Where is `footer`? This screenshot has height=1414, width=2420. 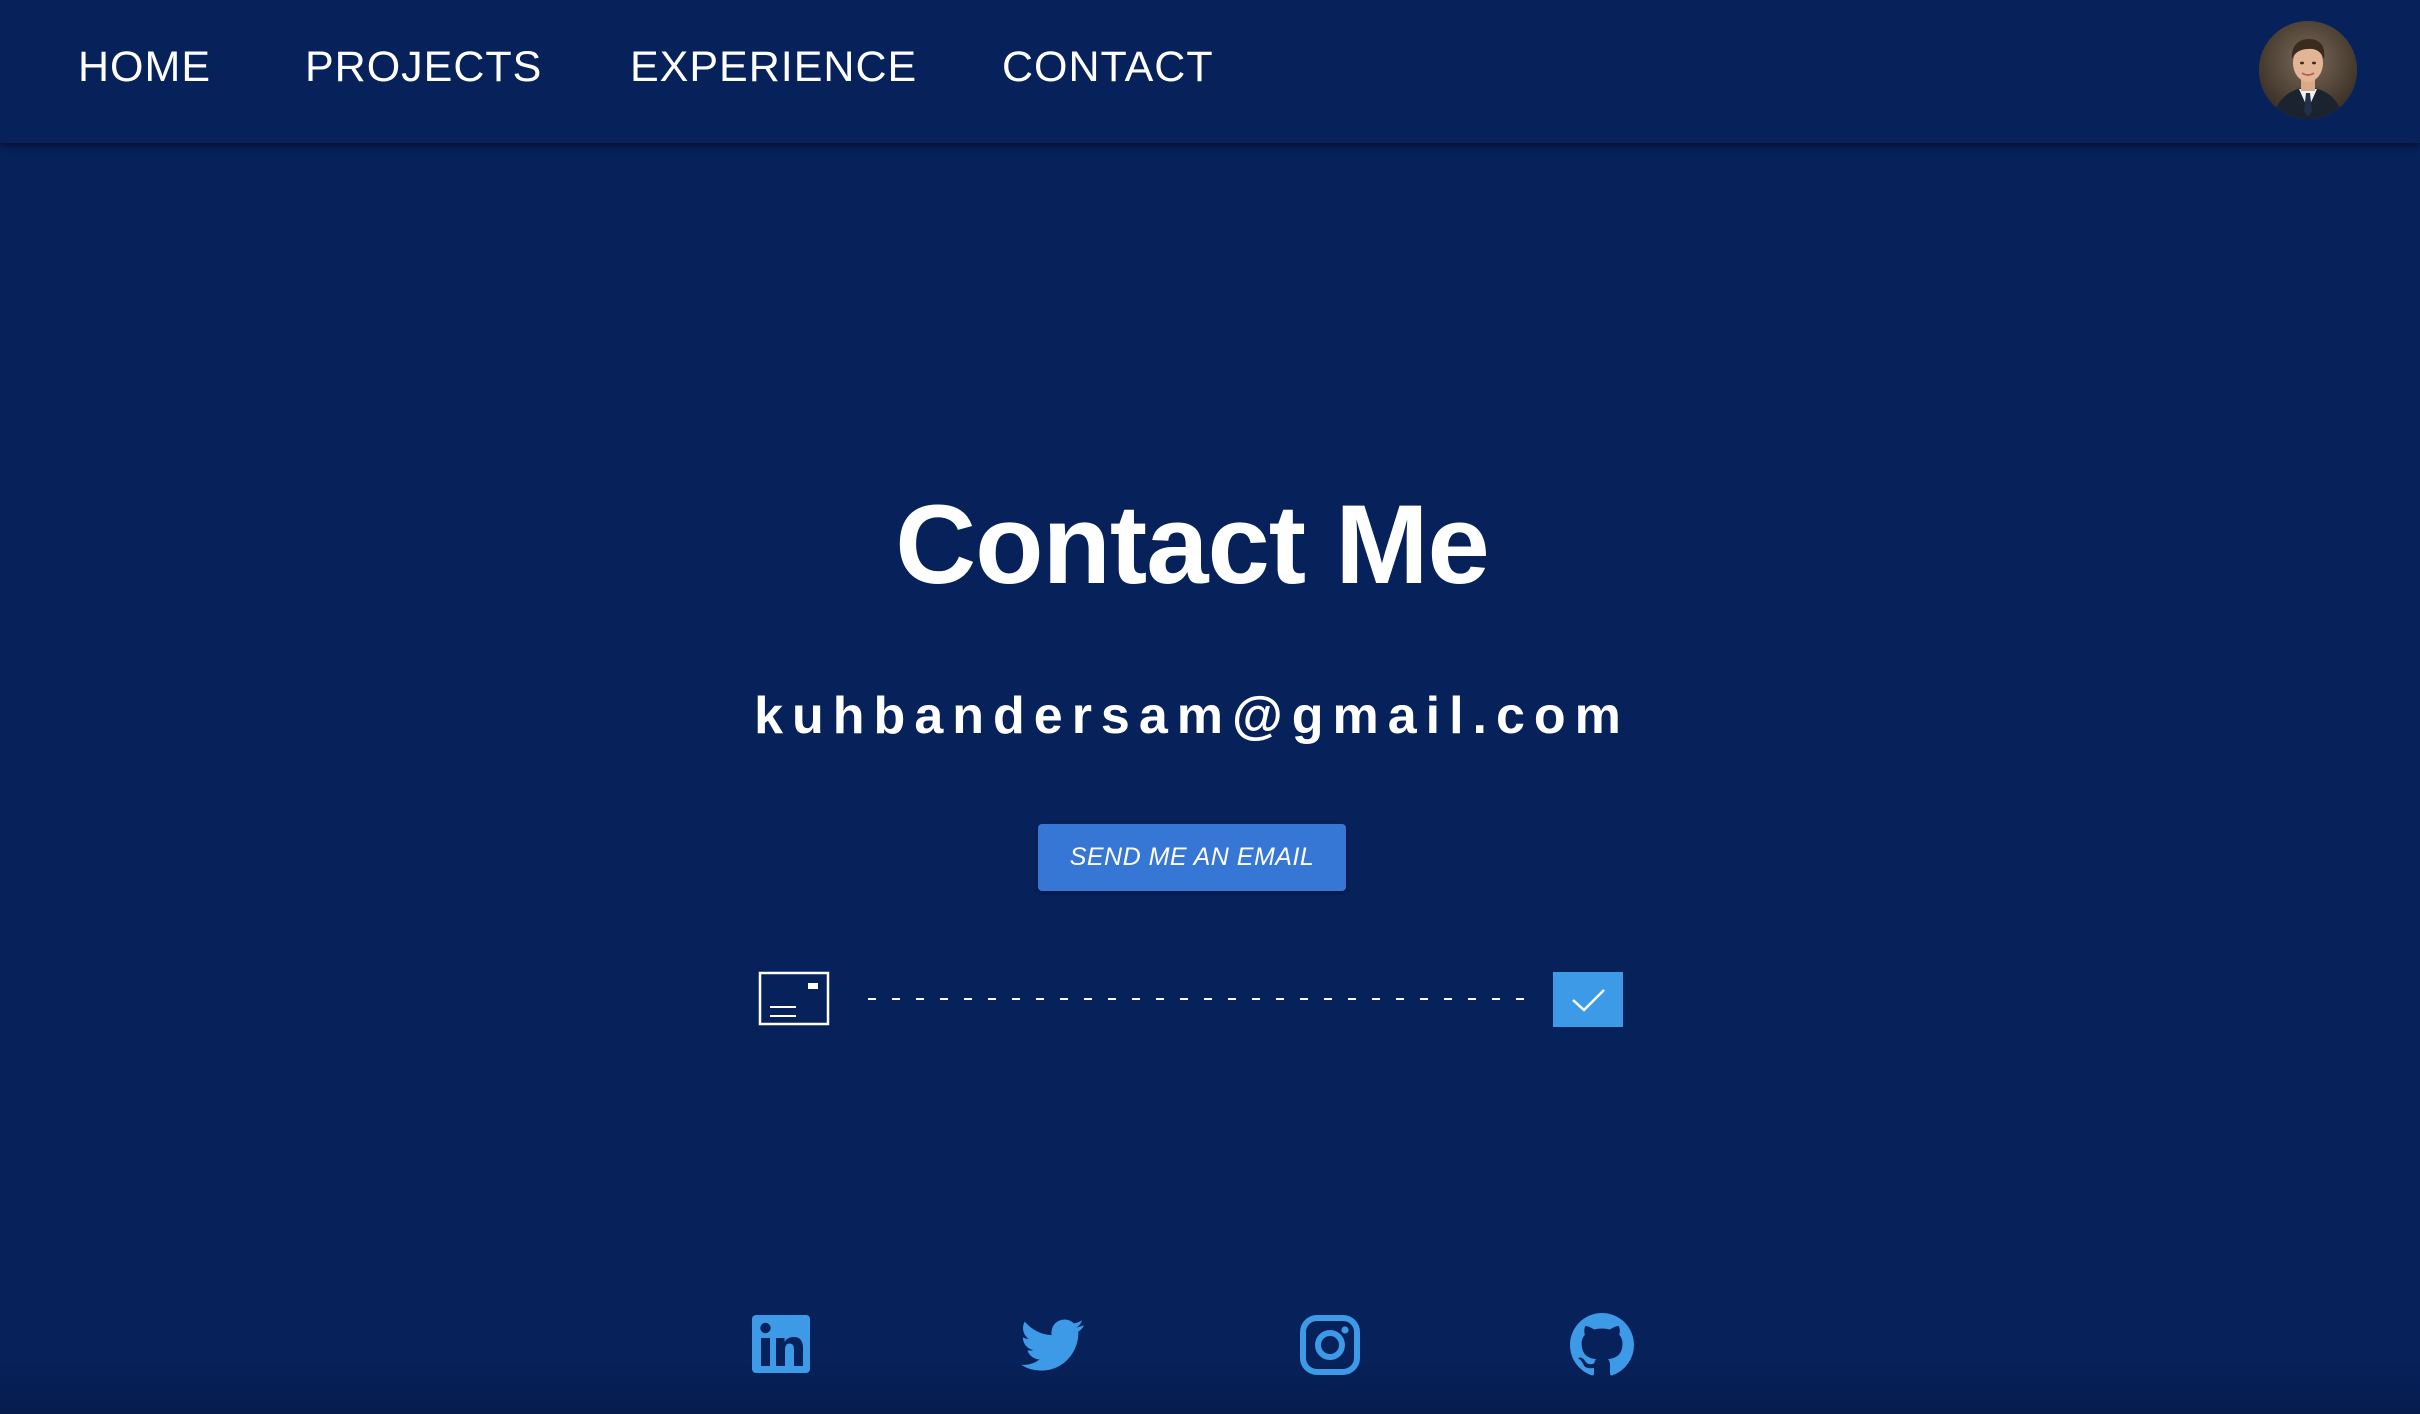
footer is located at coordinates (1210, 1347).